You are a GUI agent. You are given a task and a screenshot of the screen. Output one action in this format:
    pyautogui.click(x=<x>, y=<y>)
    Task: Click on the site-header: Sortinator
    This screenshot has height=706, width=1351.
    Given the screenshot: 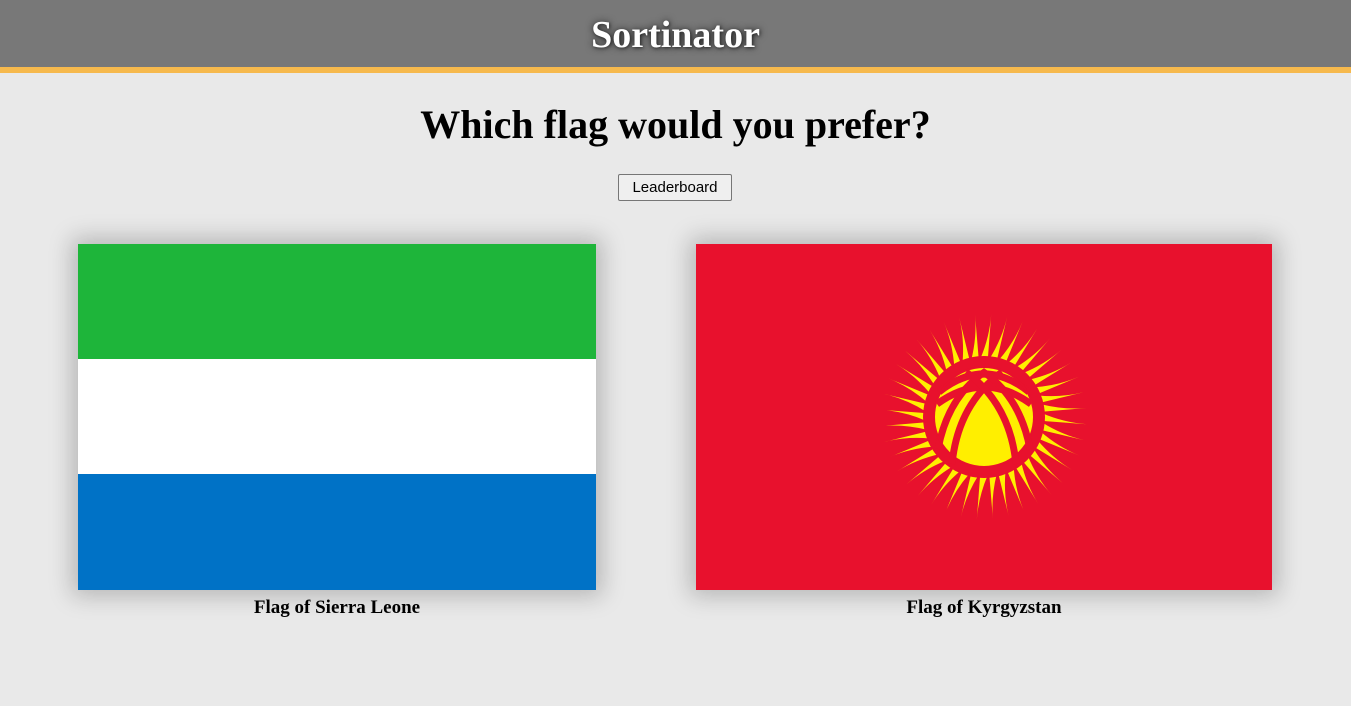 What is the action you would take?
    pyautogui.click(x=675, y=36)
    